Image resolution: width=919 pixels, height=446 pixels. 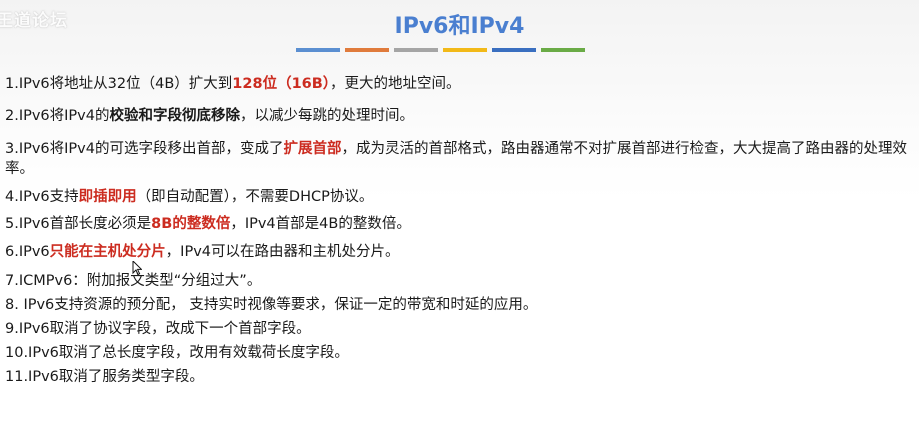 What do you see at coordinates (457, 329) in the screenshot?
I see `list-item-9: 9.IPv6取消了协议字段，改成下一个首部字段。` at bounding box center [457, 329].